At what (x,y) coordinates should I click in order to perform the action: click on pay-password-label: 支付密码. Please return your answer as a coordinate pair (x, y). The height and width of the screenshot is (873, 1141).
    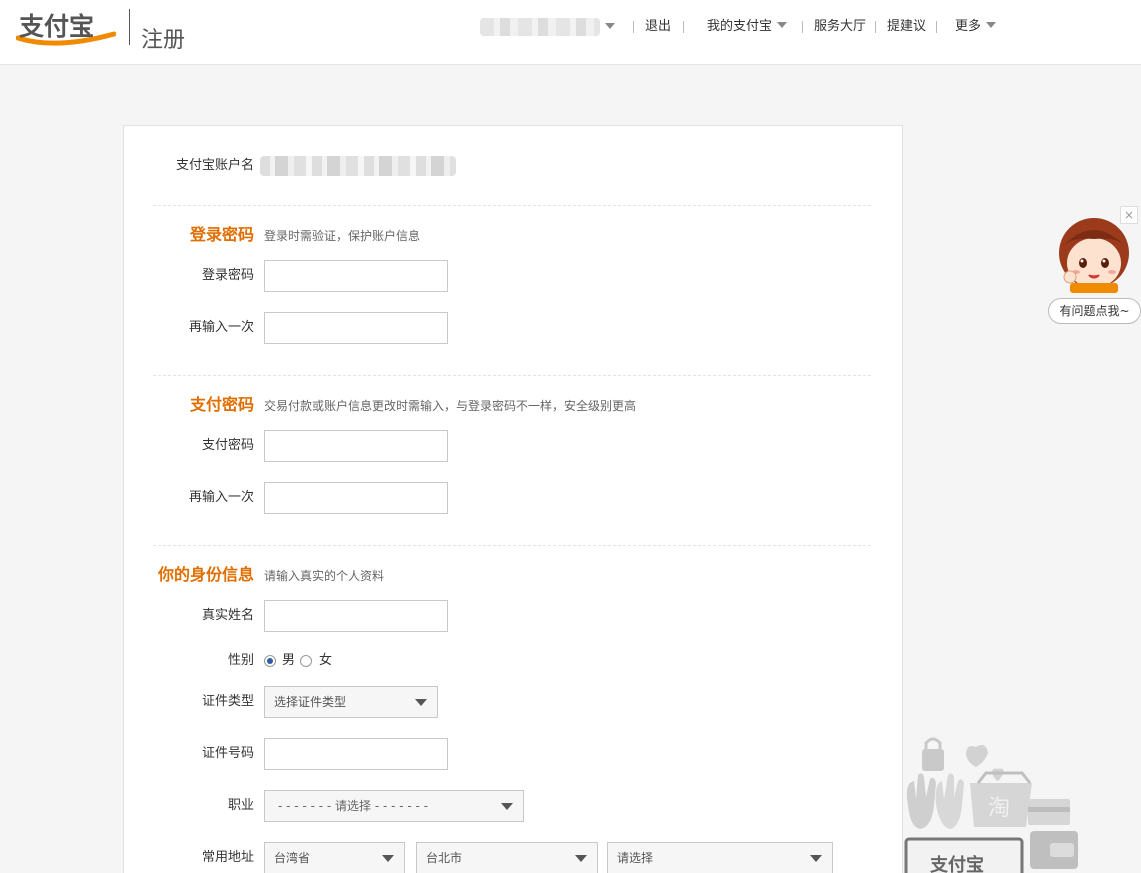
    Looking at the image, I should click on (227, 445).